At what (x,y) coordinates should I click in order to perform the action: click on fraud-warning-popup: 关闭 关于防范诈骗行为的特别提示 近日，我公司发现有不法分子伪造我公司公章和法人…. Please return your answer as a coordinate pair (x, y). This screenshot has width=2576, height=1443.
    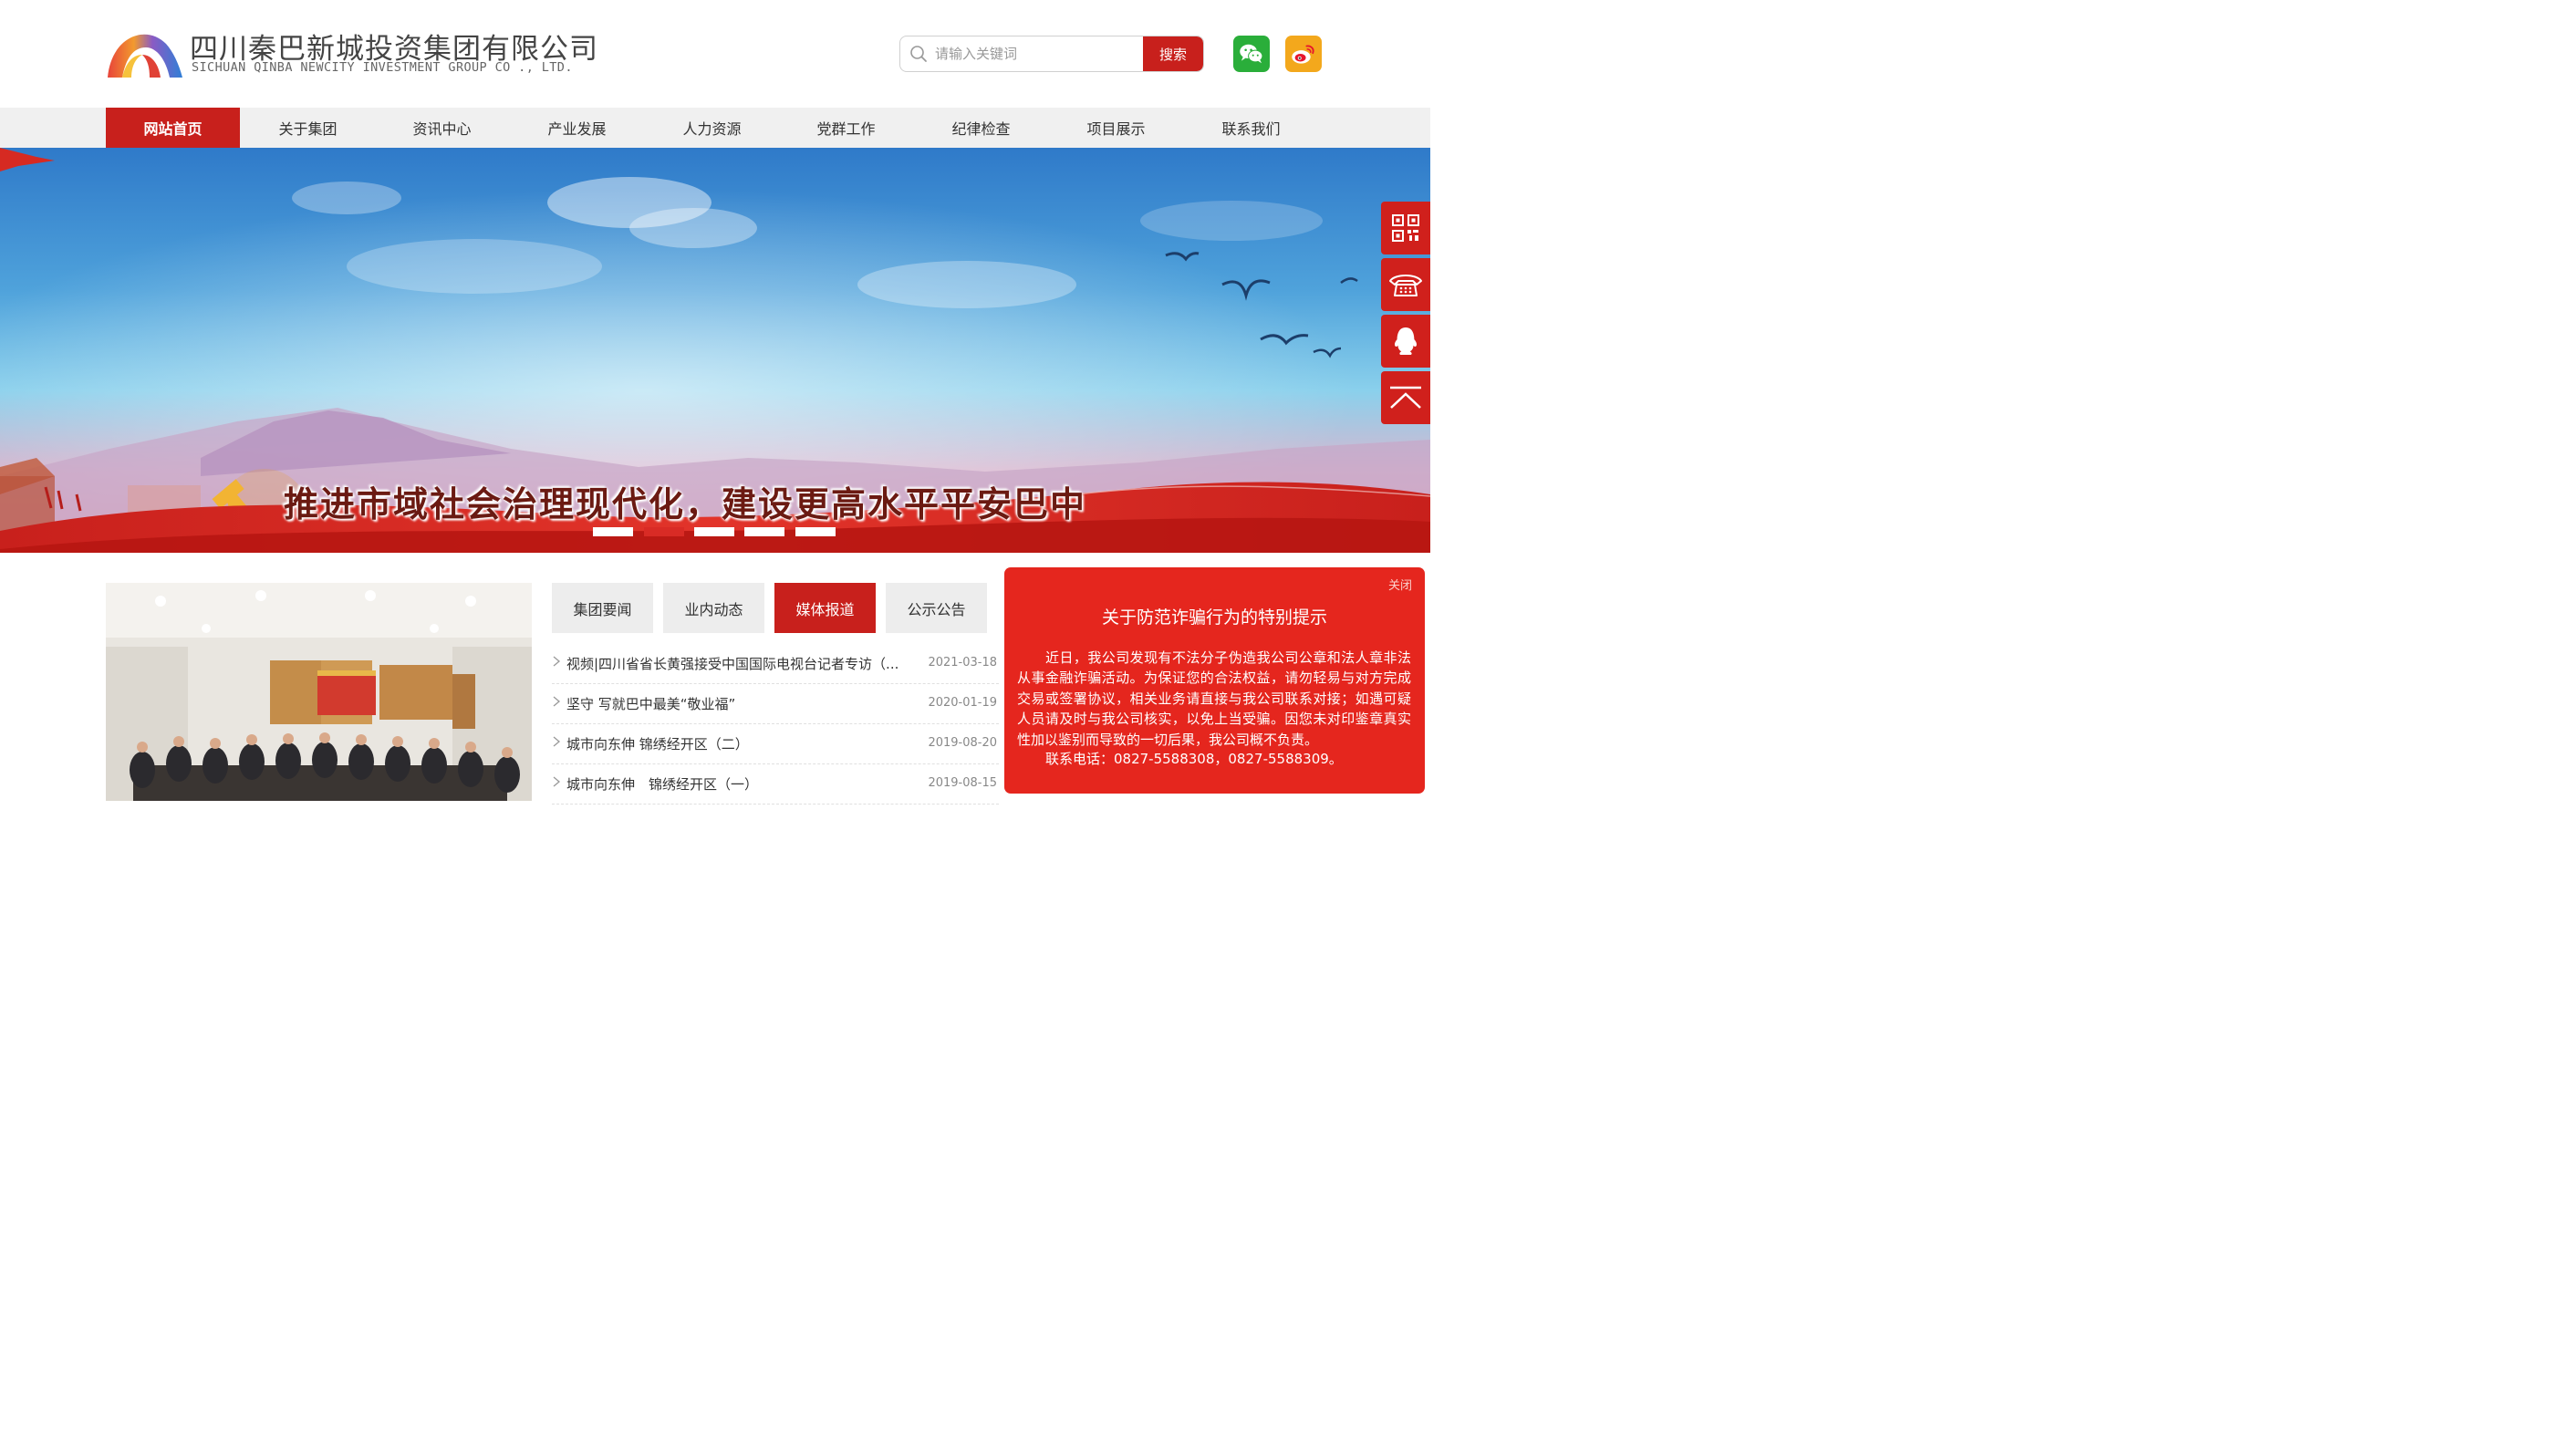
    Looking at the image, I should click on (1214, 681).